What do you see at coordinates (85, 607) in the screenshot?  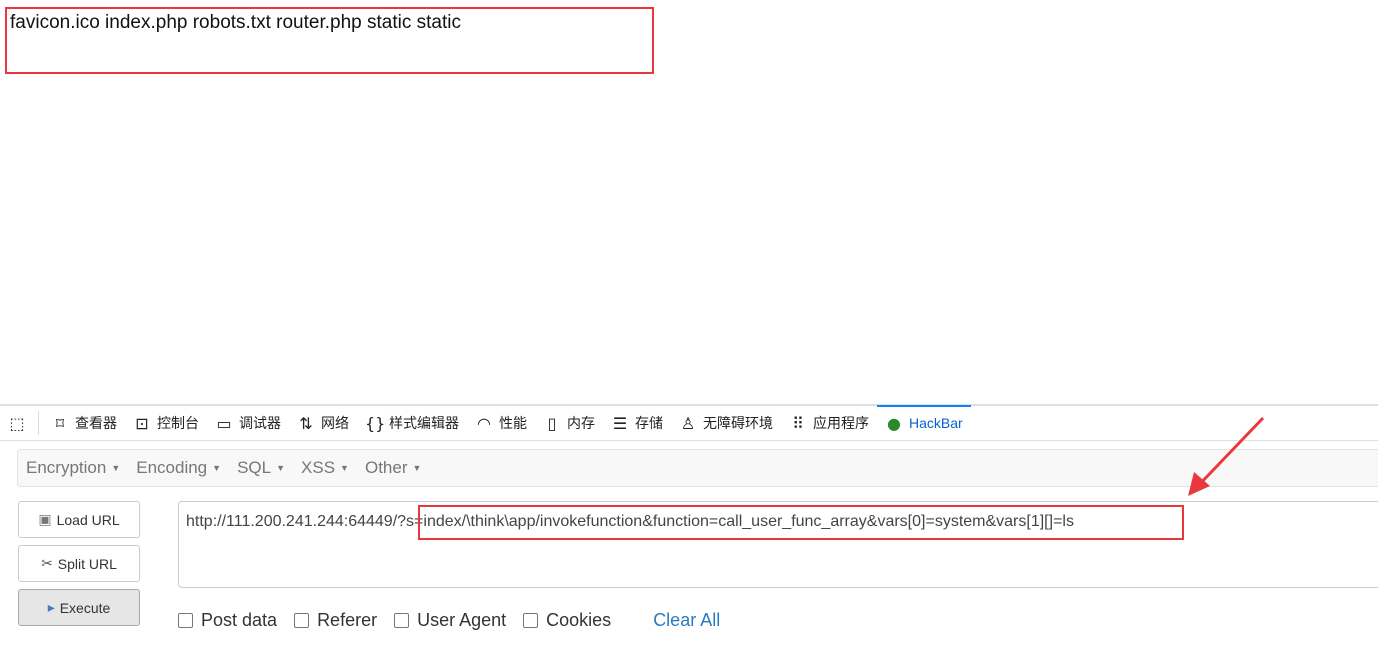 I see `button-label: Execute` at bounding box center [85, 607].